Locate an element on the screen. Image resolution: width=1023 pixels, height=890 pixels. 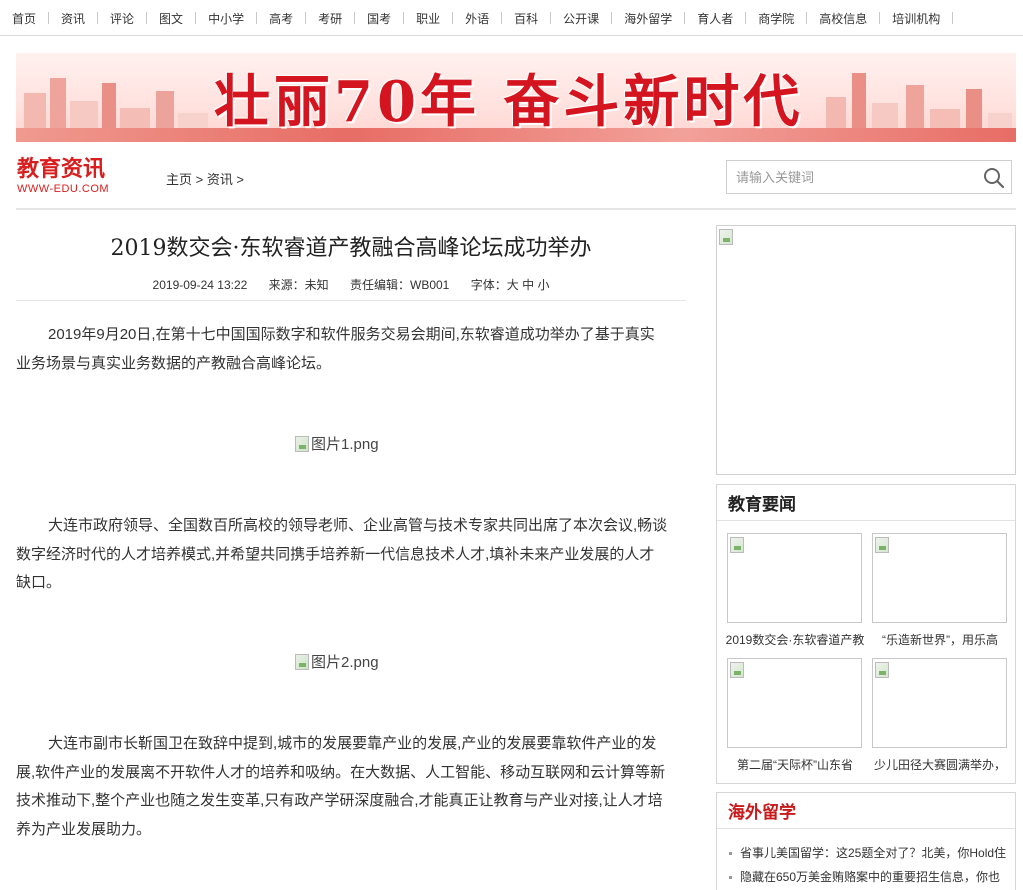
nav-item: 资讯 is located at coordinates (85, 18).